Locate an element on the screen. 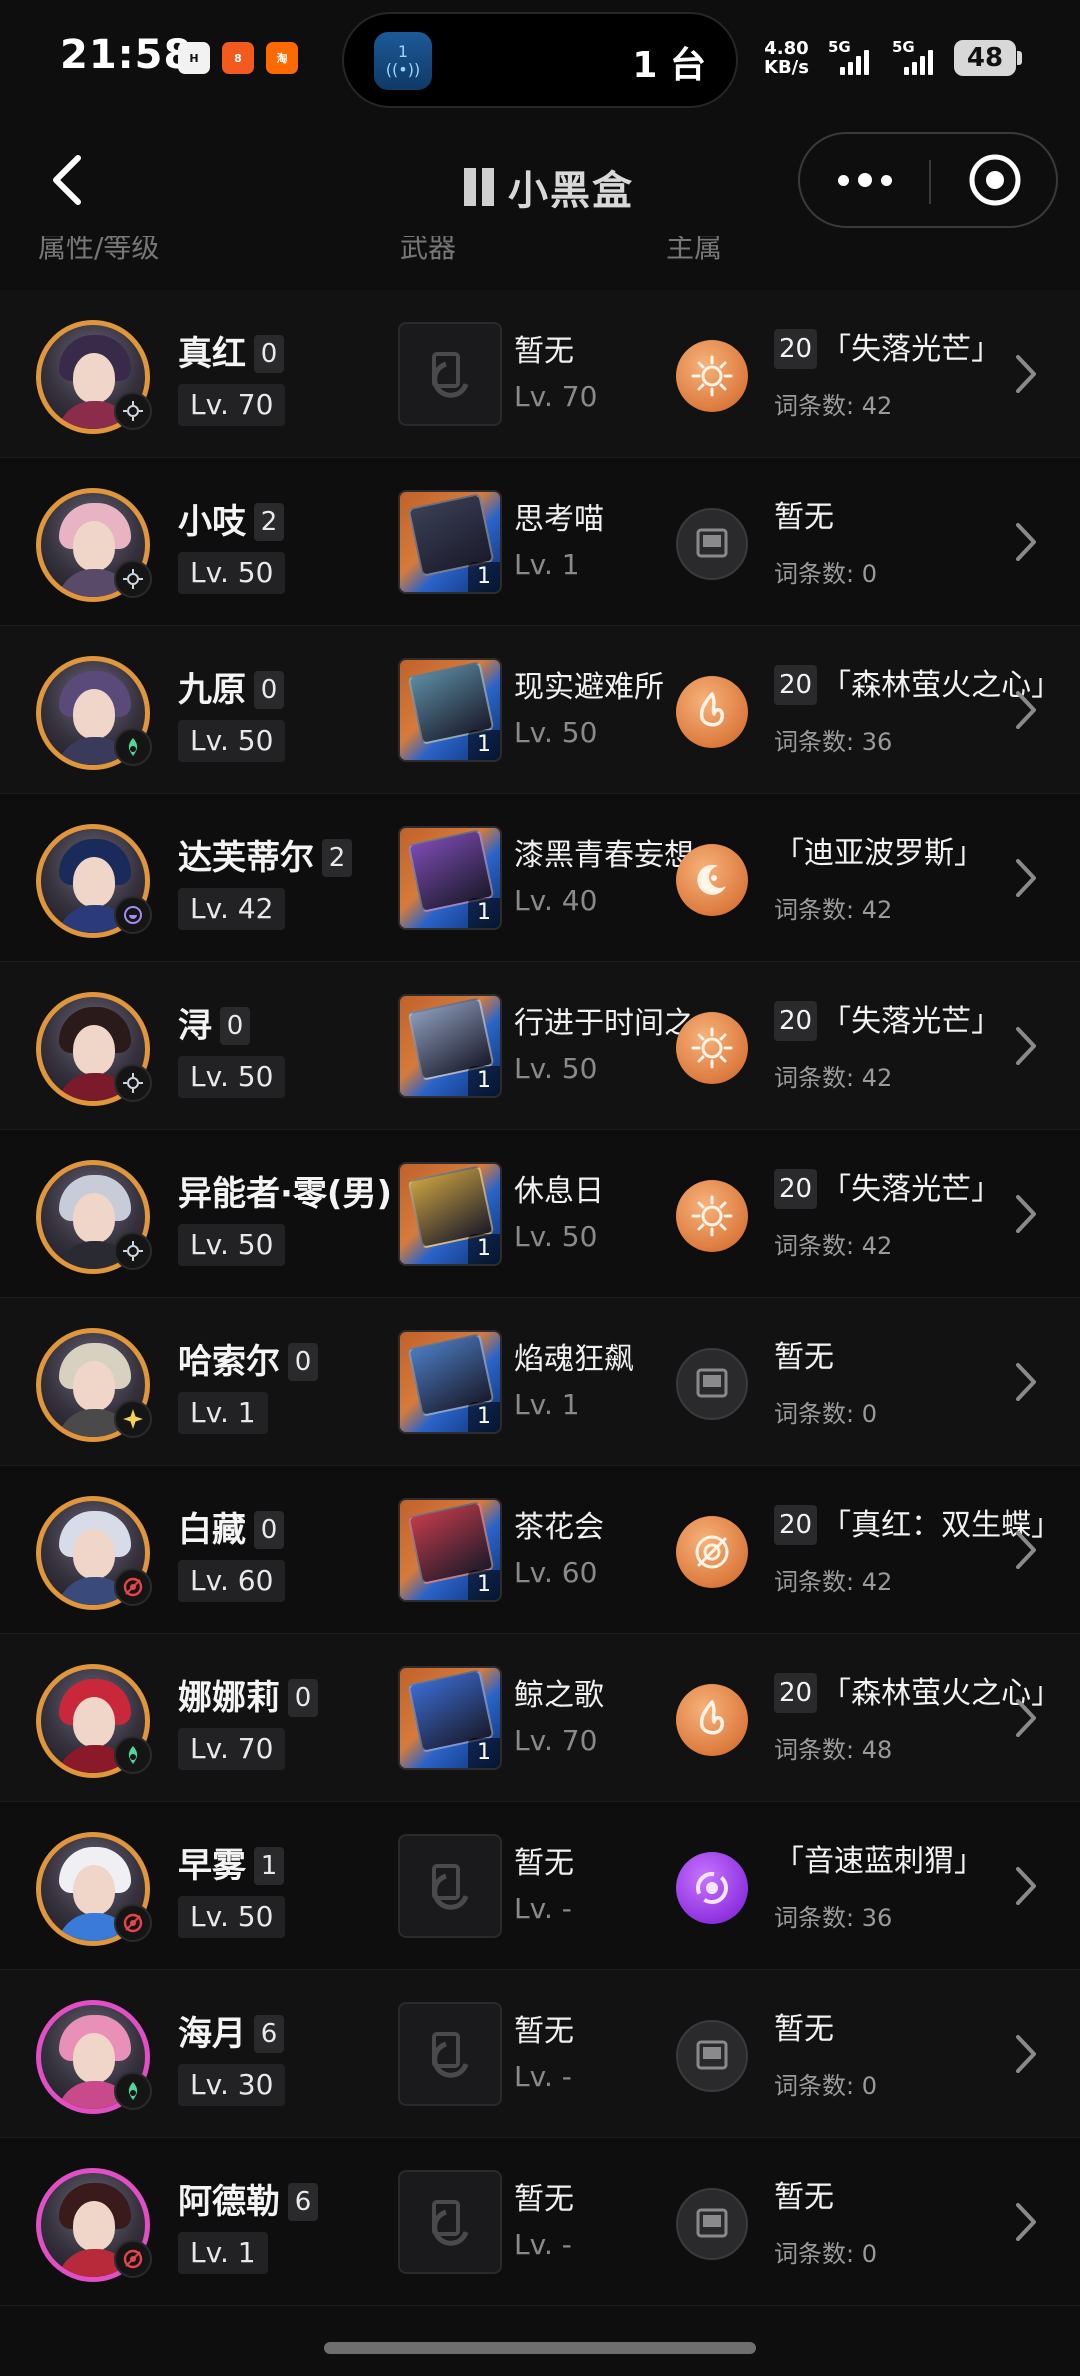 This screenshot has height=2376, width=1080. light-cone-name: 鲸之歌 is located at coordinates (559, 1695).